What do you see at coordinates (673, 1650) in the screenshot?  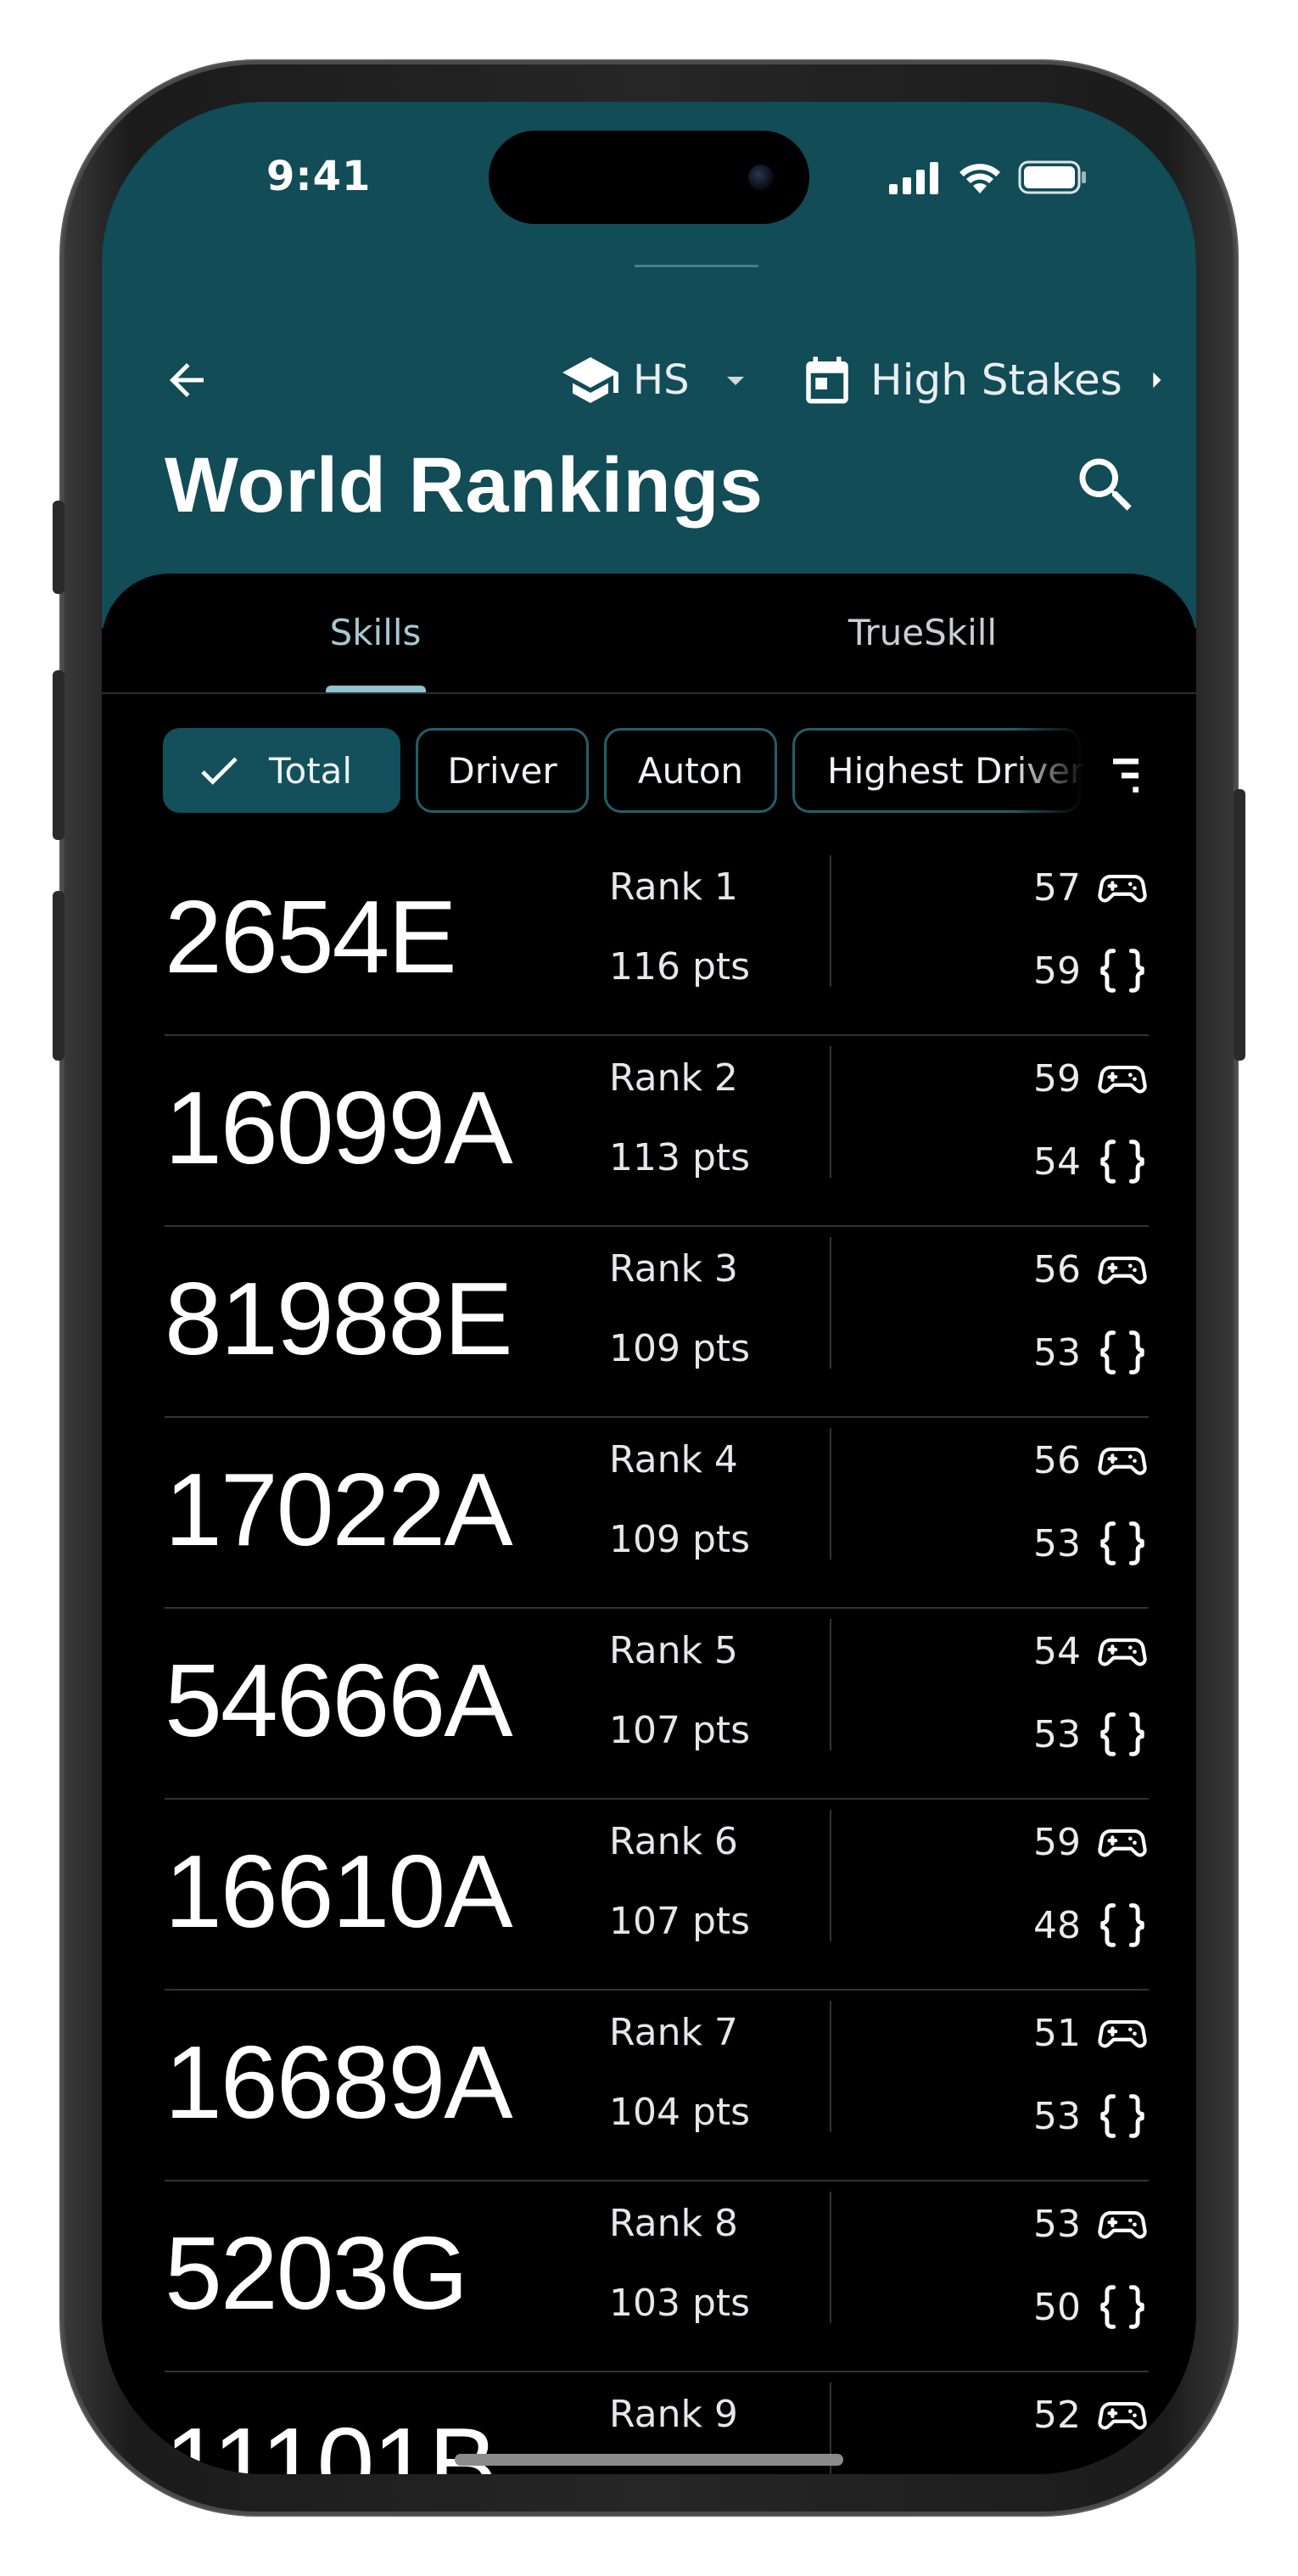 I see `rank-label: Rank 5` at bounding box center [673, 1650].